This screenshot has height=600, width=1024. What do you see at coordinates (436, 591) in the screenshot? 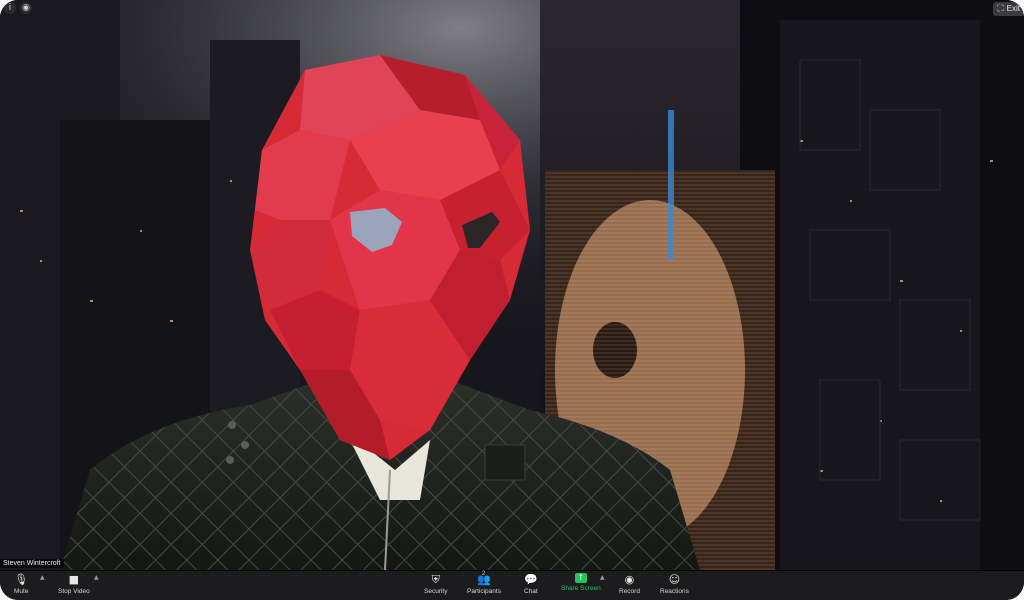
I see `security-label: Security` at bounding box center [436, 591].